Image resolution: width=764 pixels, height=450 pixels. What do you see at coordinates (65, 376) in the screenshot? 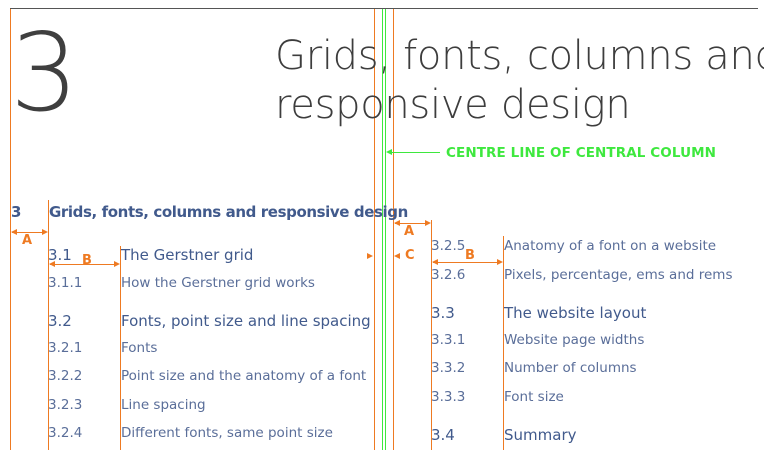
I see `toc-entry-number: 3.2.2` at bounding box center [65, 376].